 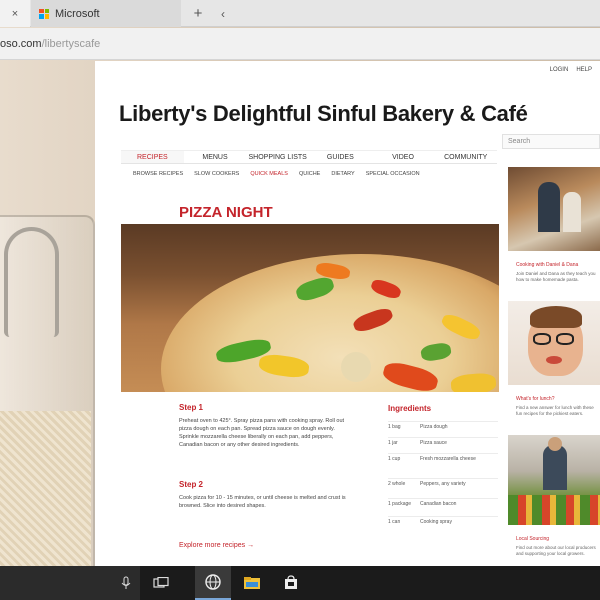 What do you see at coordinates (152, 157) in the screenshot?
I see `nav-recipes: RECIPES` at bounding box center [152, 157].